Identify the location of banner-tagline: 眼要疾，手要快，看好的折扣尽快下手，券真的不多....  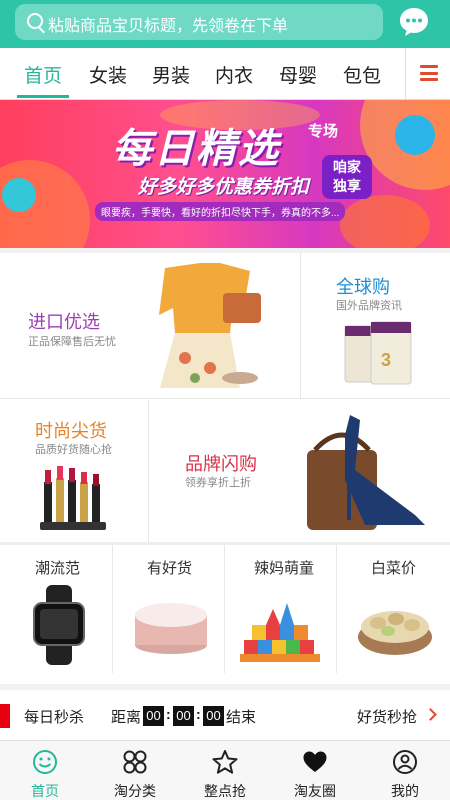
(220, 211).